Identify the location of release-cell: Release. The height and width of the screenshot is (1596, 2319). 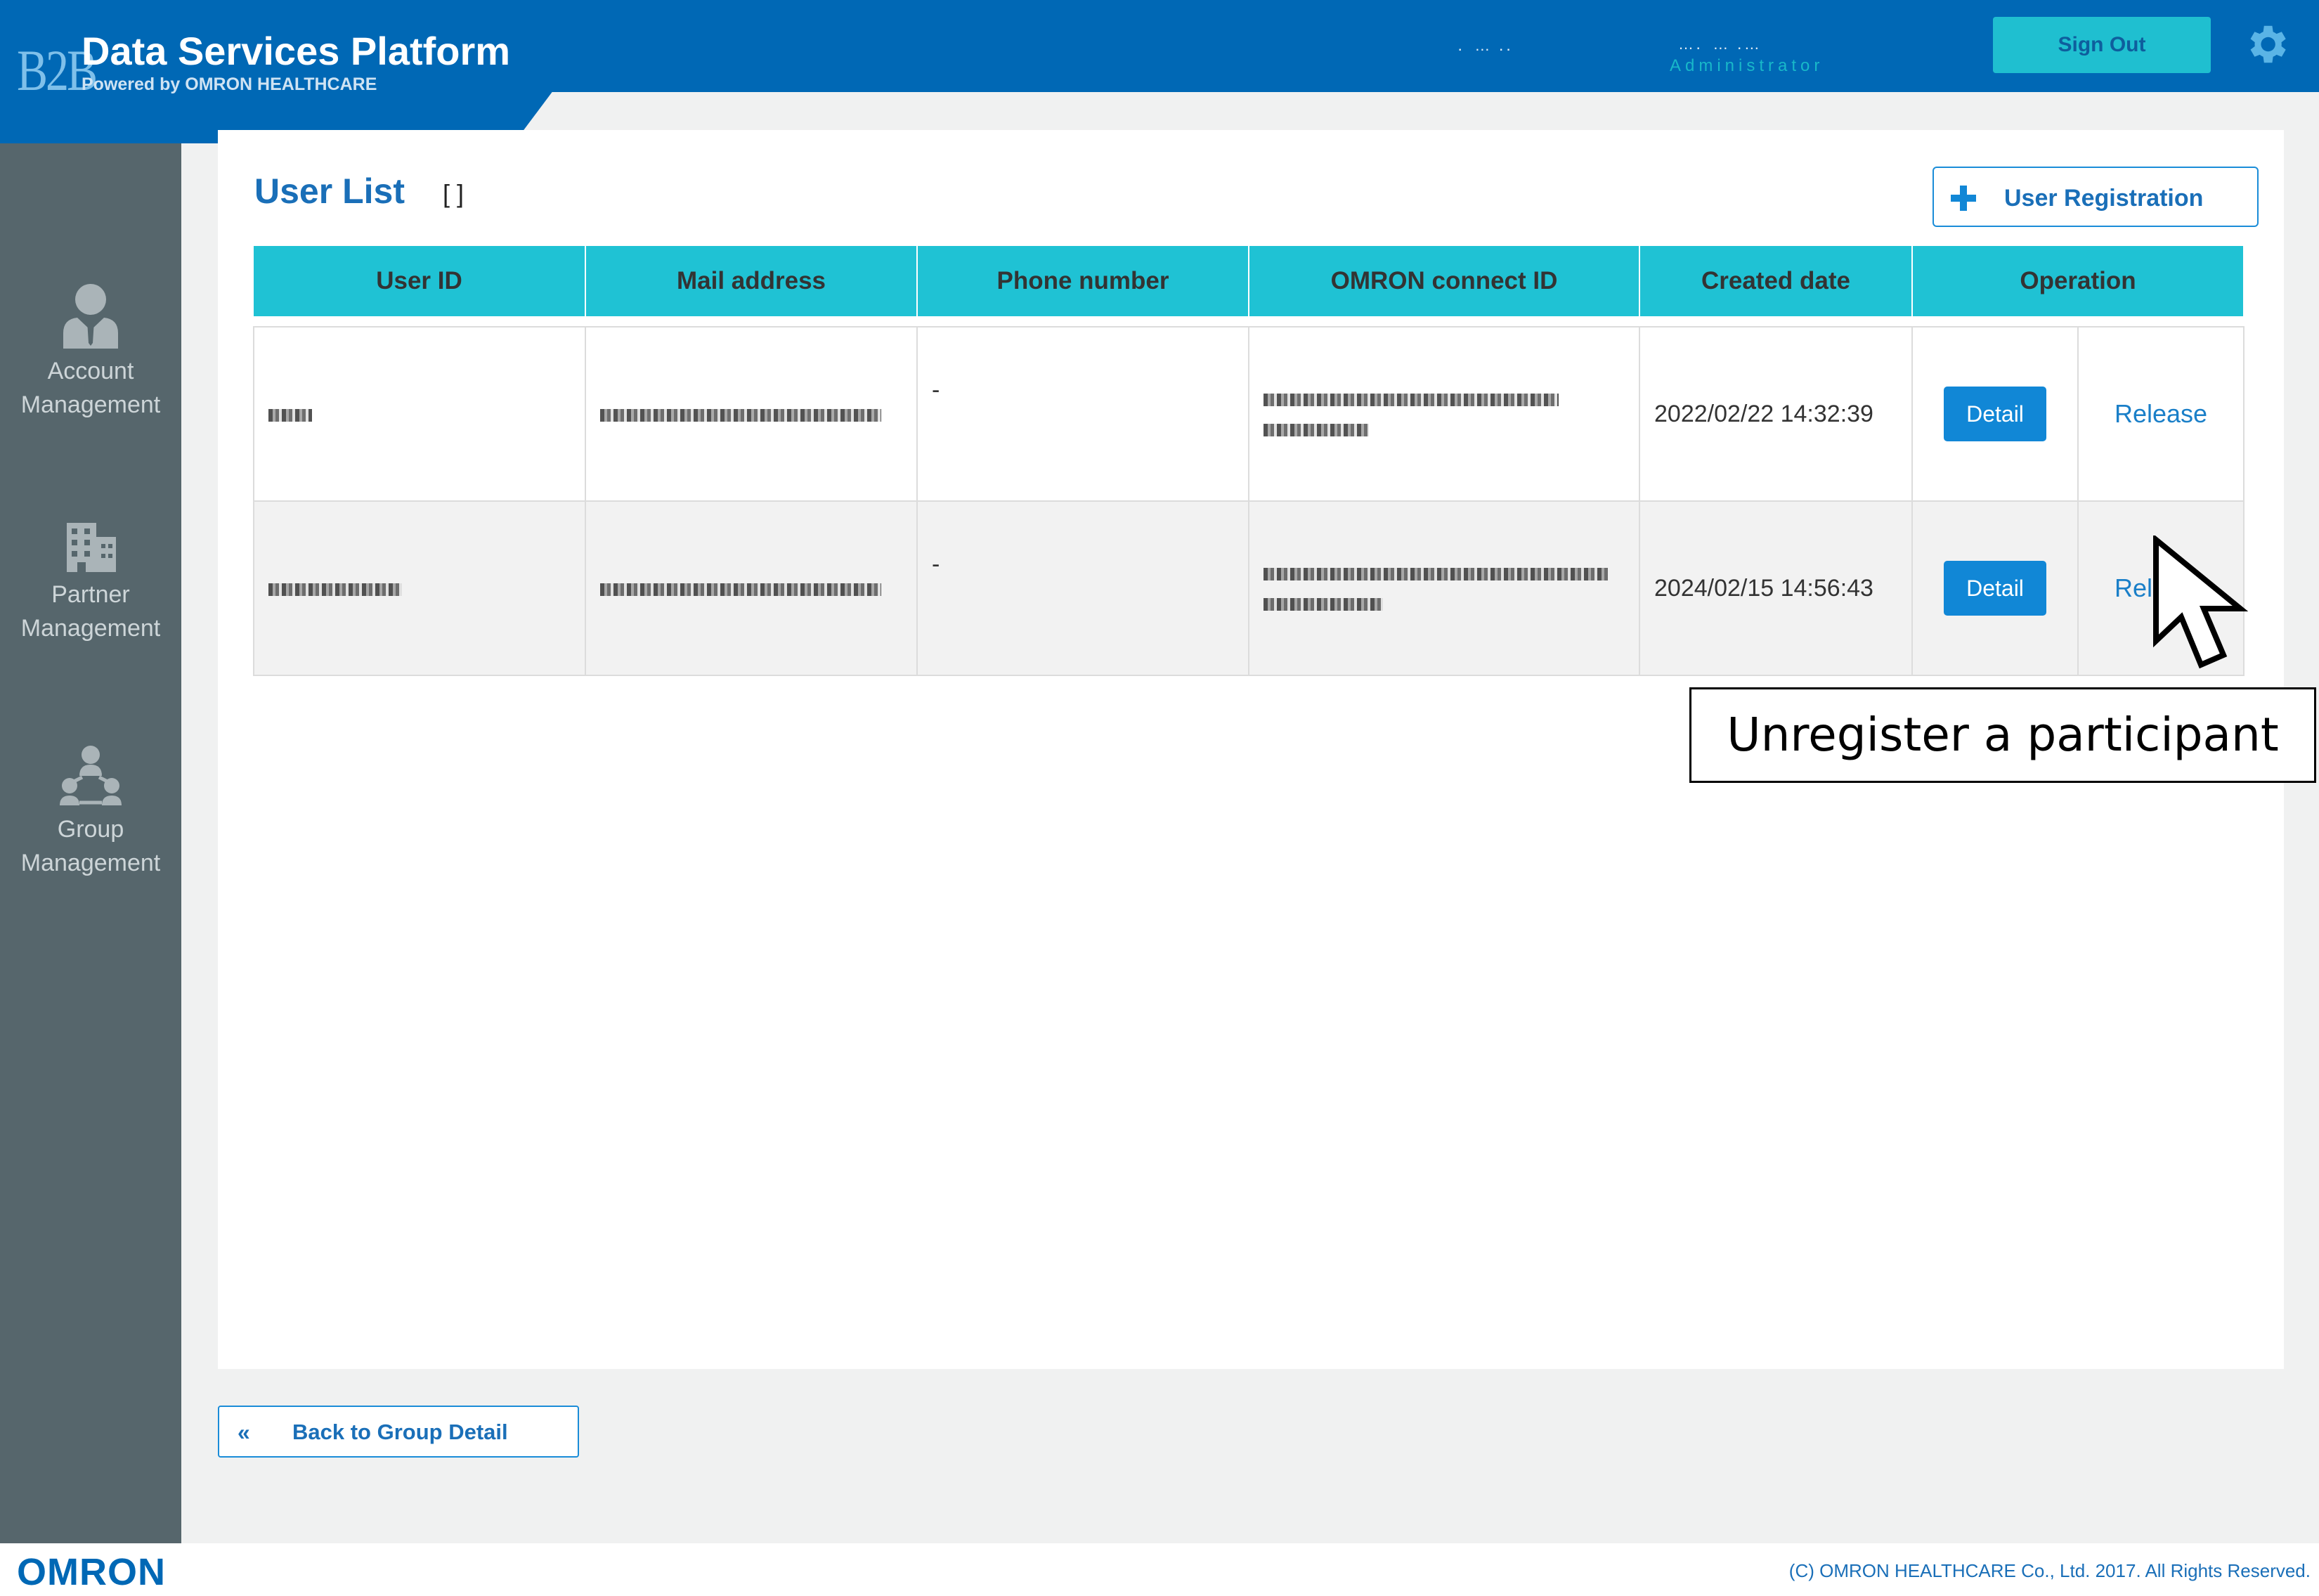
(2161, 414).